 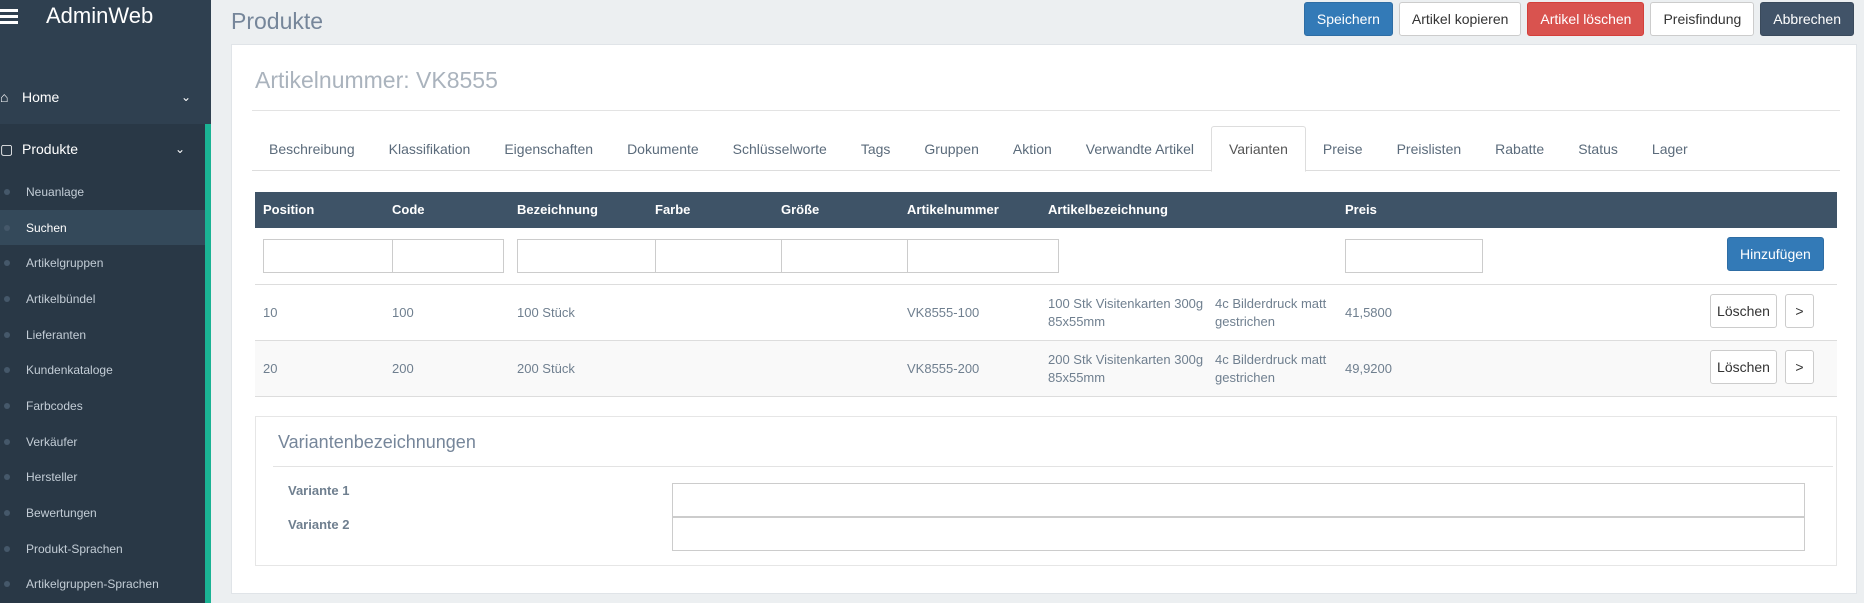 What do you see at coordinates (800, 209) in the screenshot?
I see `column-header-groesse: Größe` at bounding box center [800, 209].